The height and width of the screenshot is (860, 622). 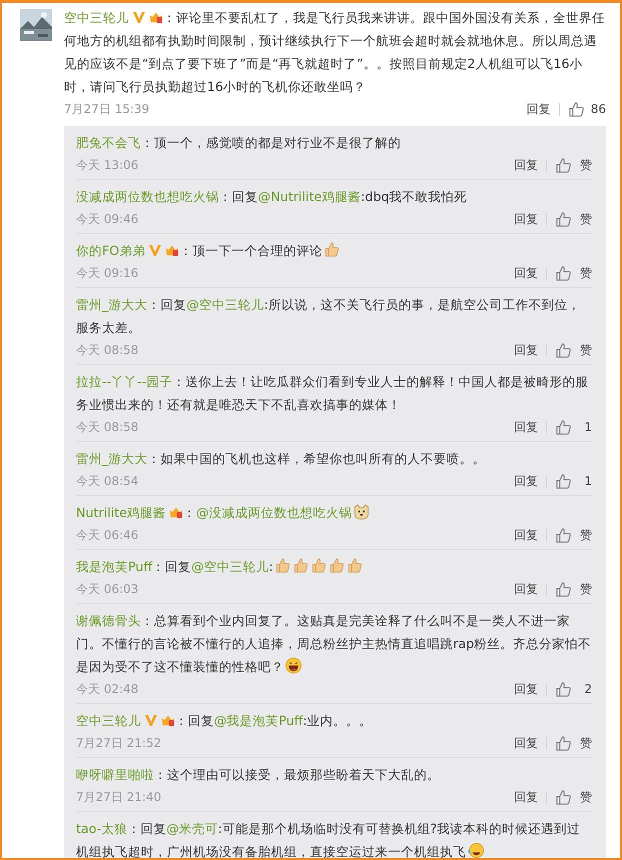 I want to click on comment-text: tao-太狼：回复@米壳可:可能是那个机场临时没有可替换机组?我读本科的时候还遇到过机组执飞超时，广州机场没有备胎机组，直接空运过来一个机组执飞, so click(x=329, y=839).